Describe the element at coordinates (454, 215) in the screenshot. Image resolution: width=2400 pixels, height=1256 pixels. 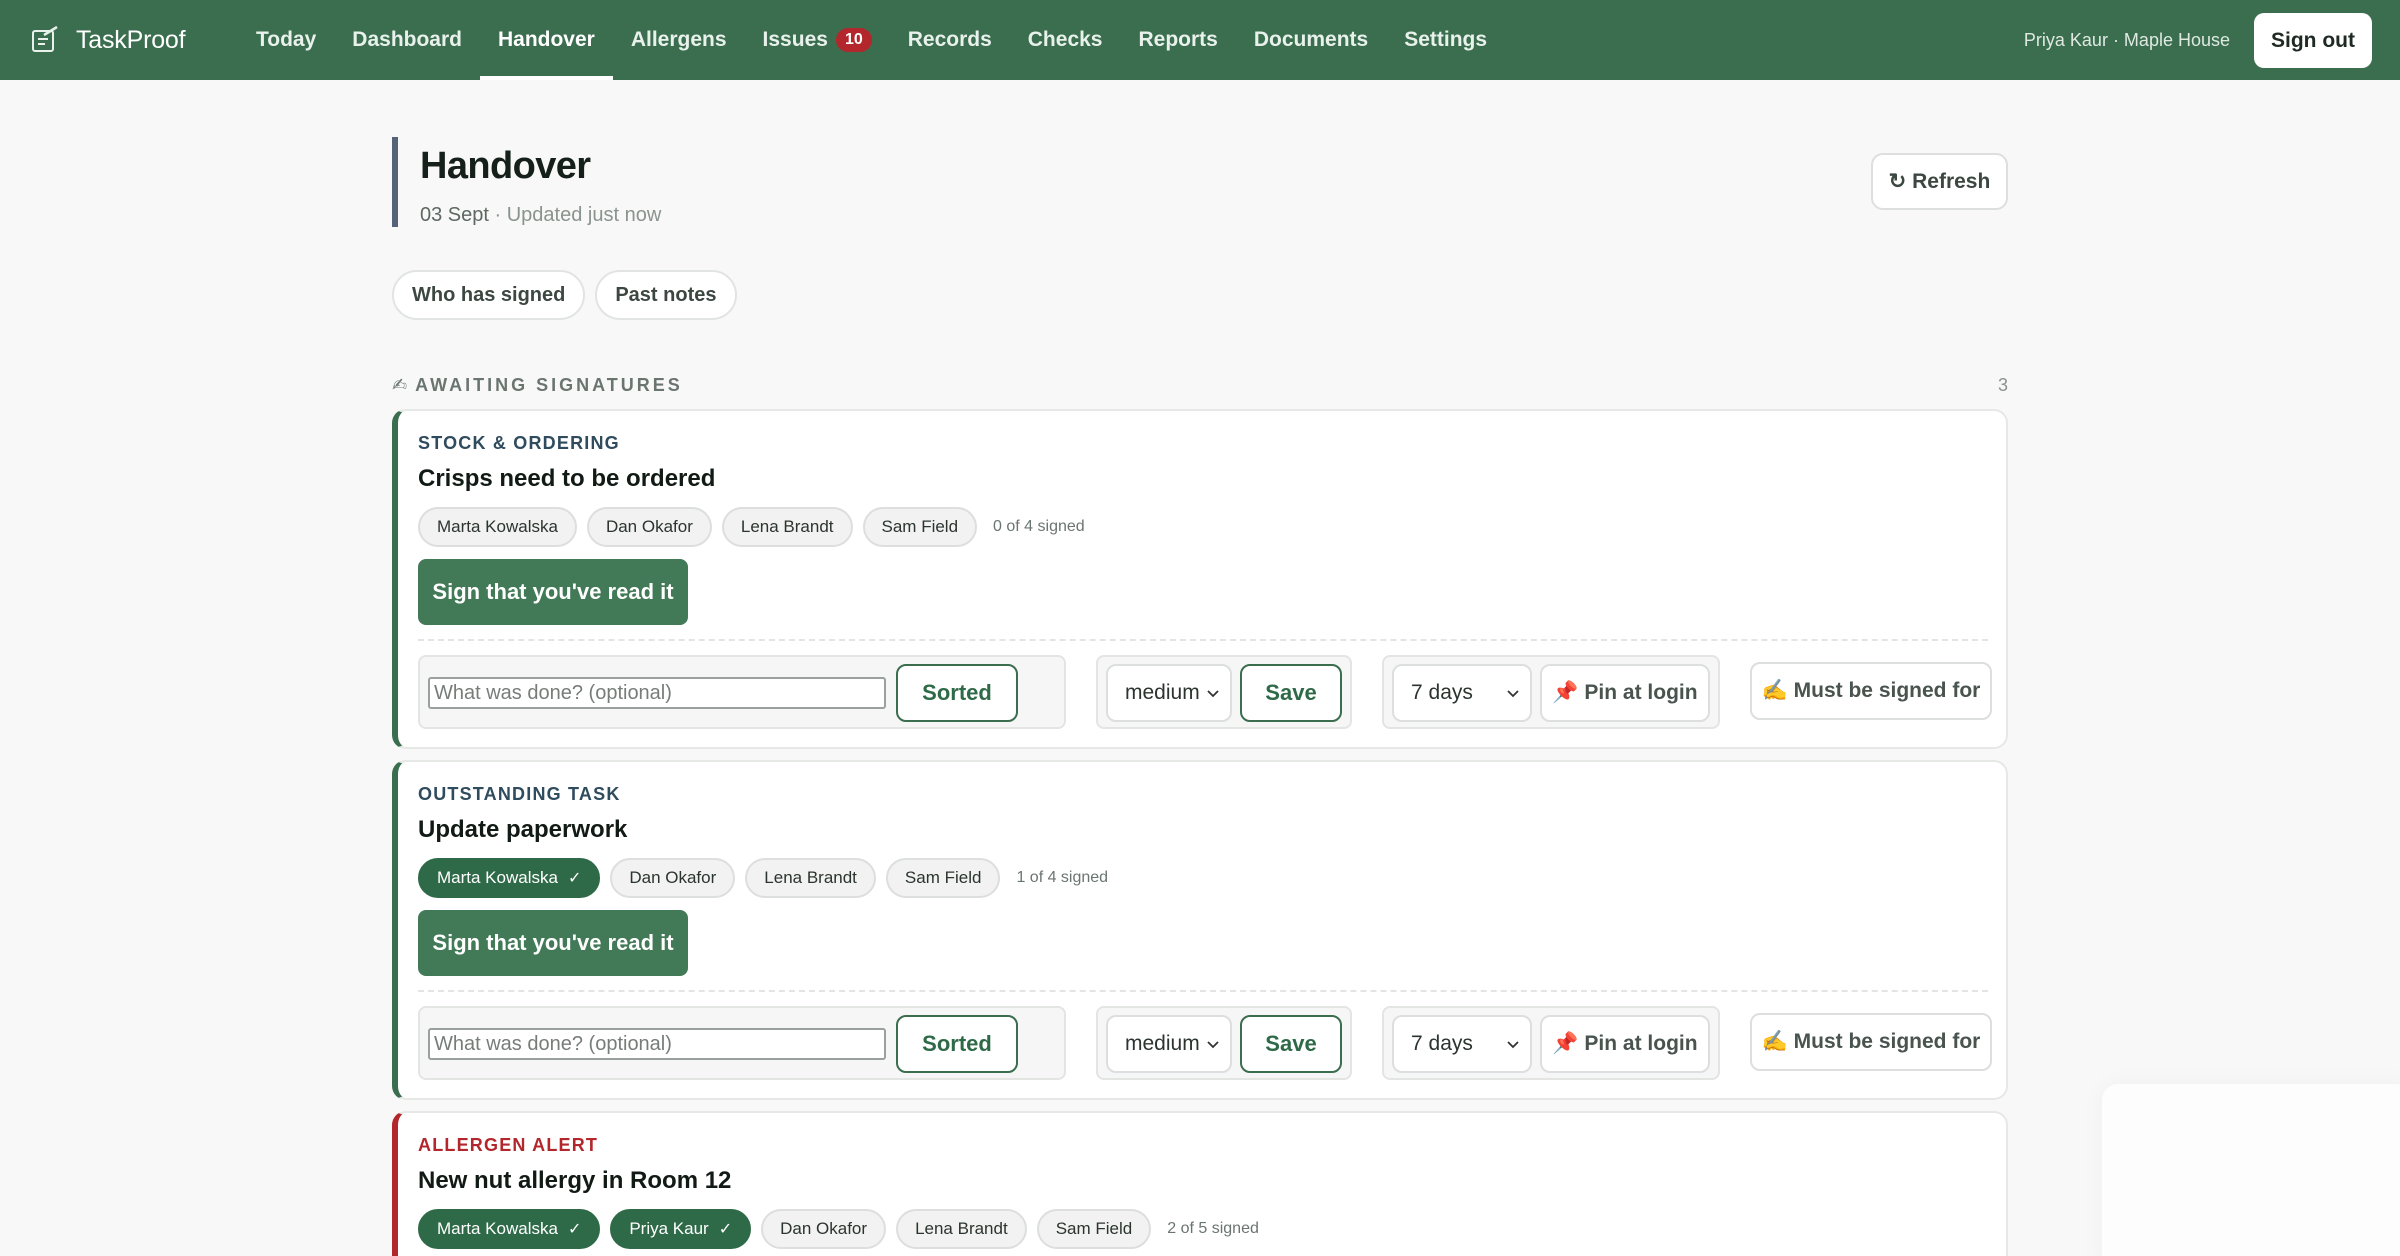
I see `page-date: 03 Sept` at that location.